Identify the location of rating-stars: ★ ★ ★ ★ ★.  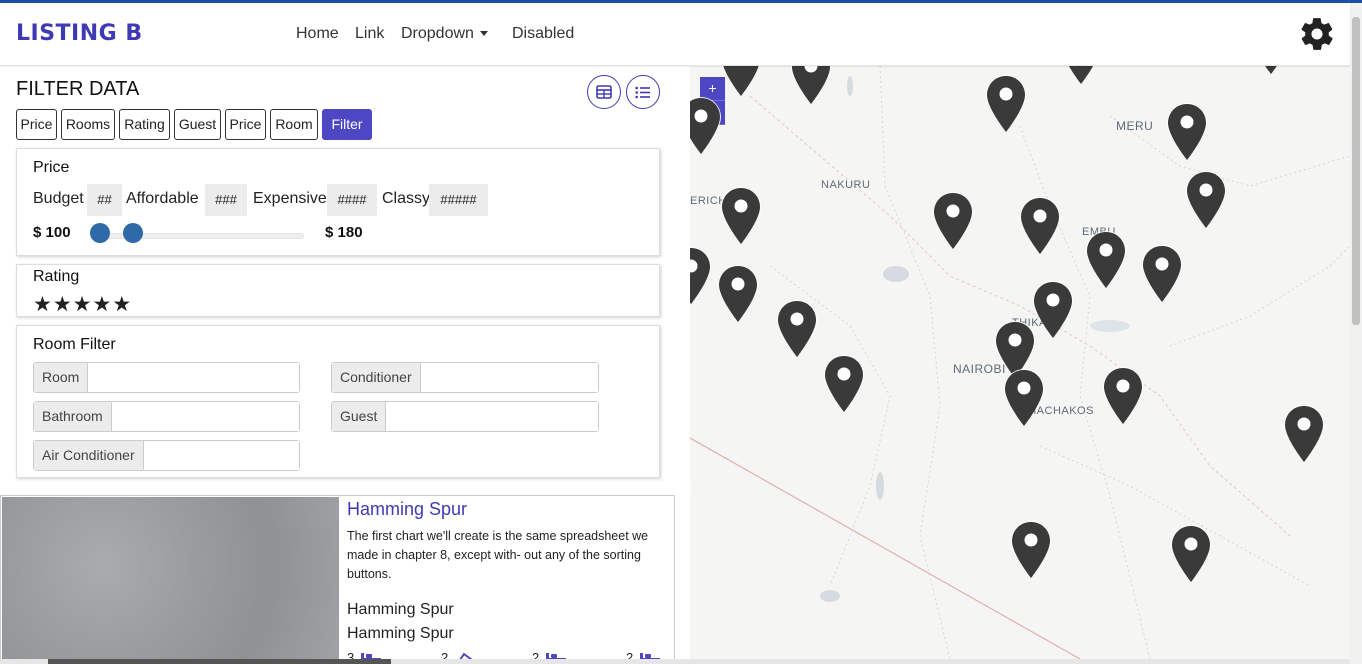
(82, 304).